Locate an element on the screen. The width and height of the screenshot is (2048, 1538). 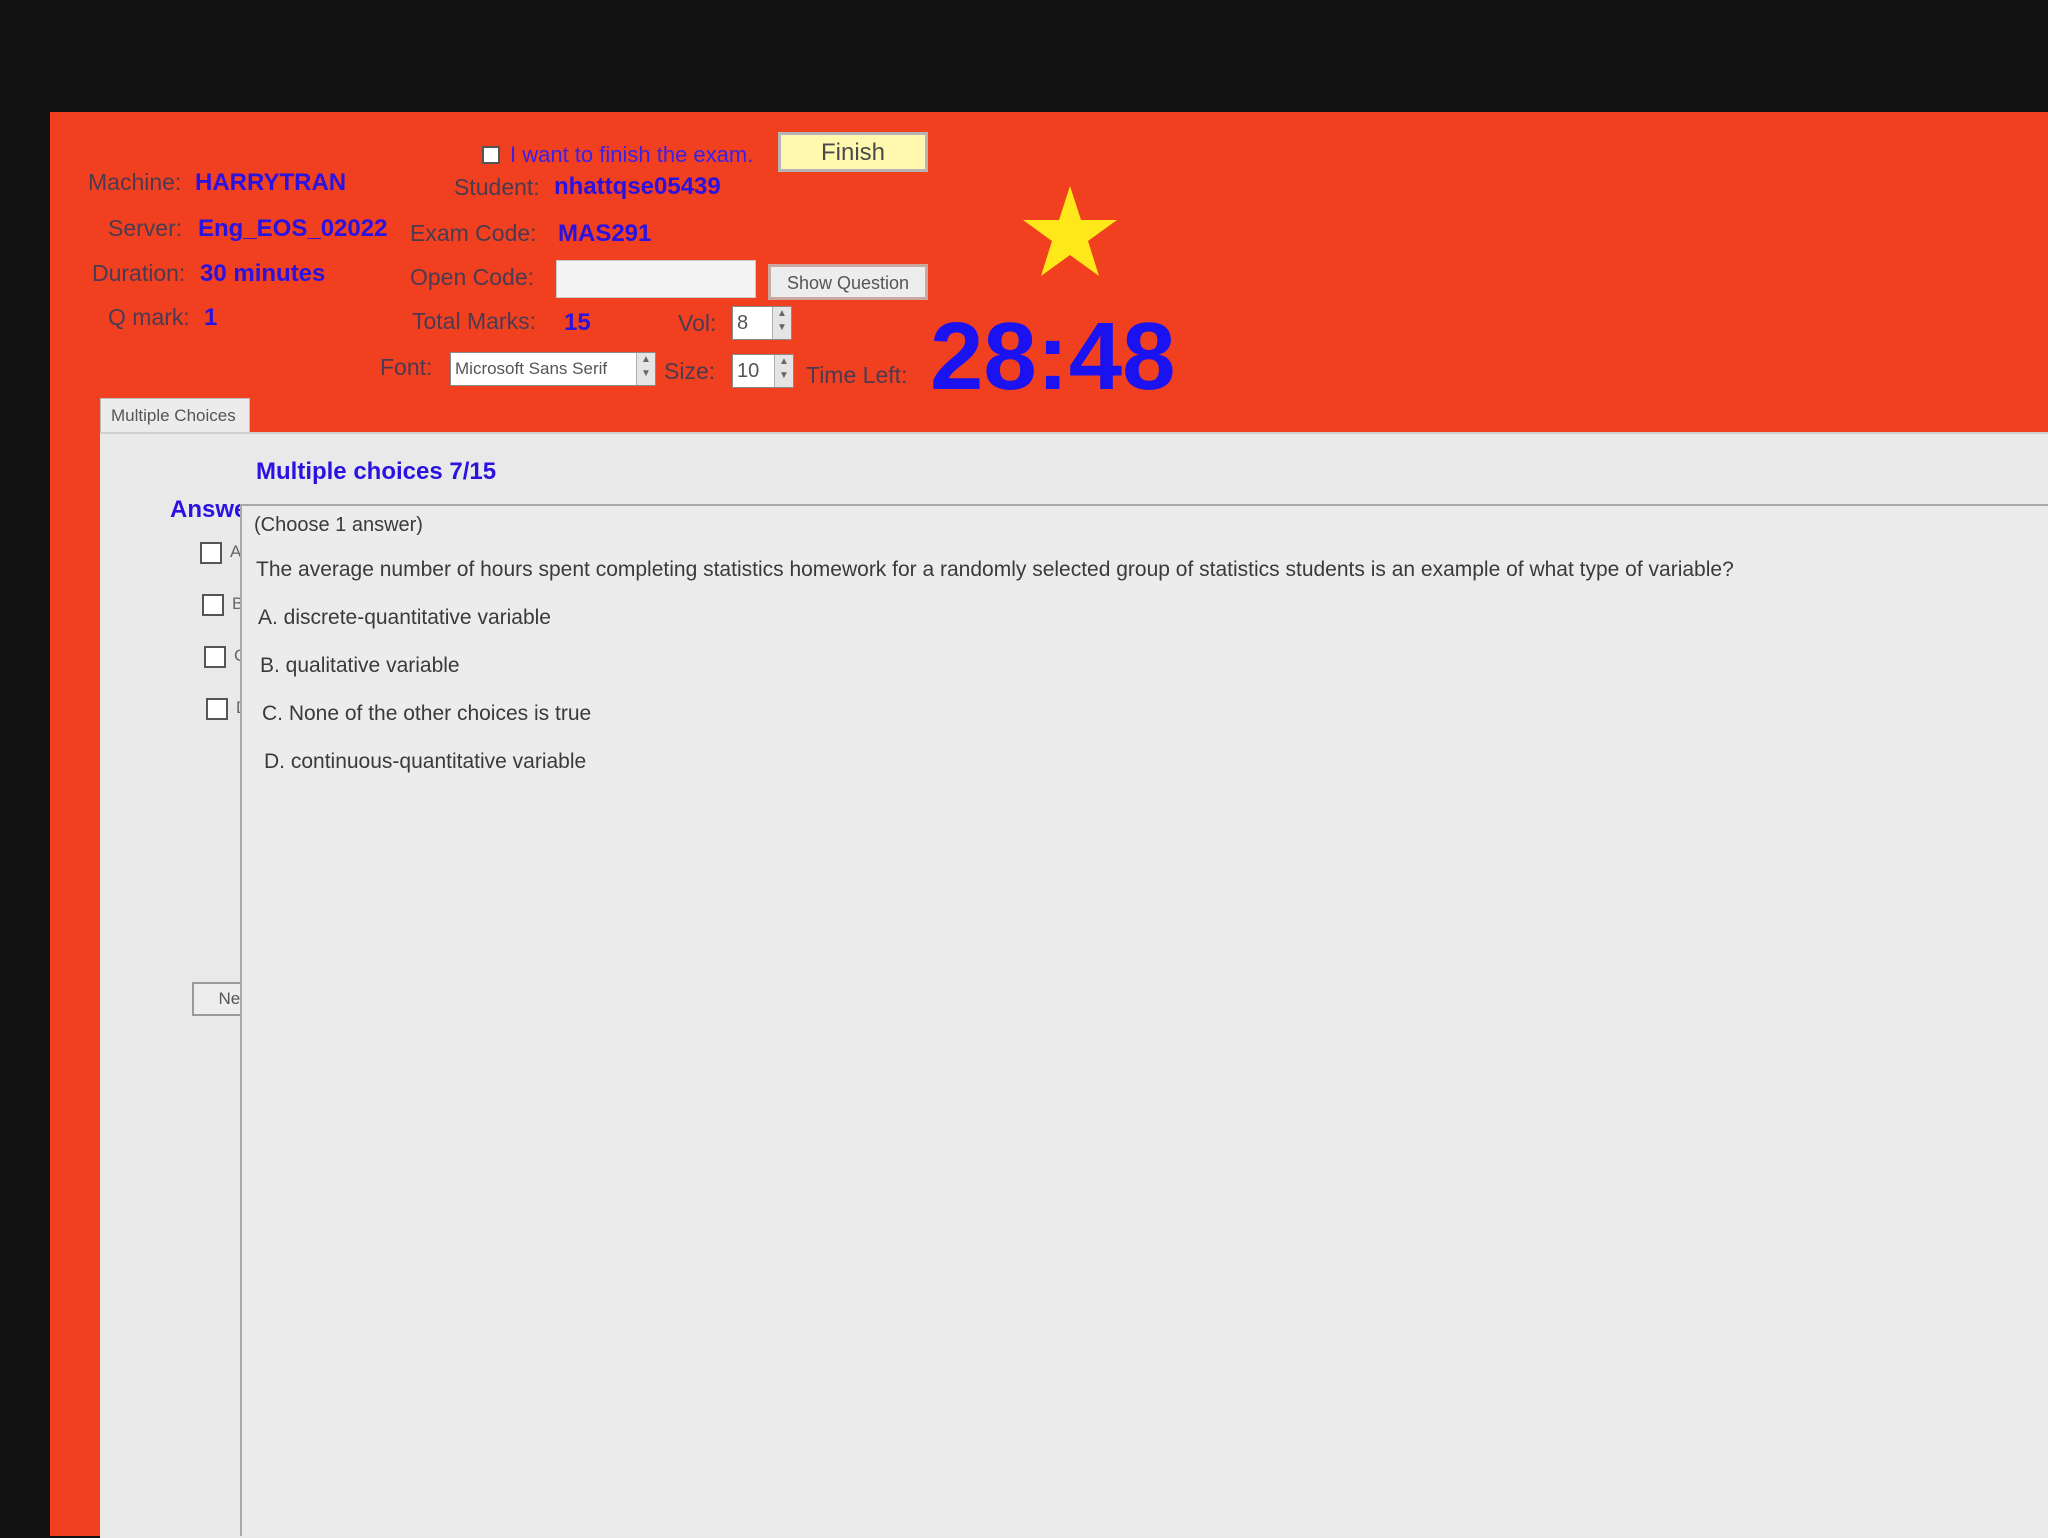
student-label: Student: is located at coordinates (497, 187).